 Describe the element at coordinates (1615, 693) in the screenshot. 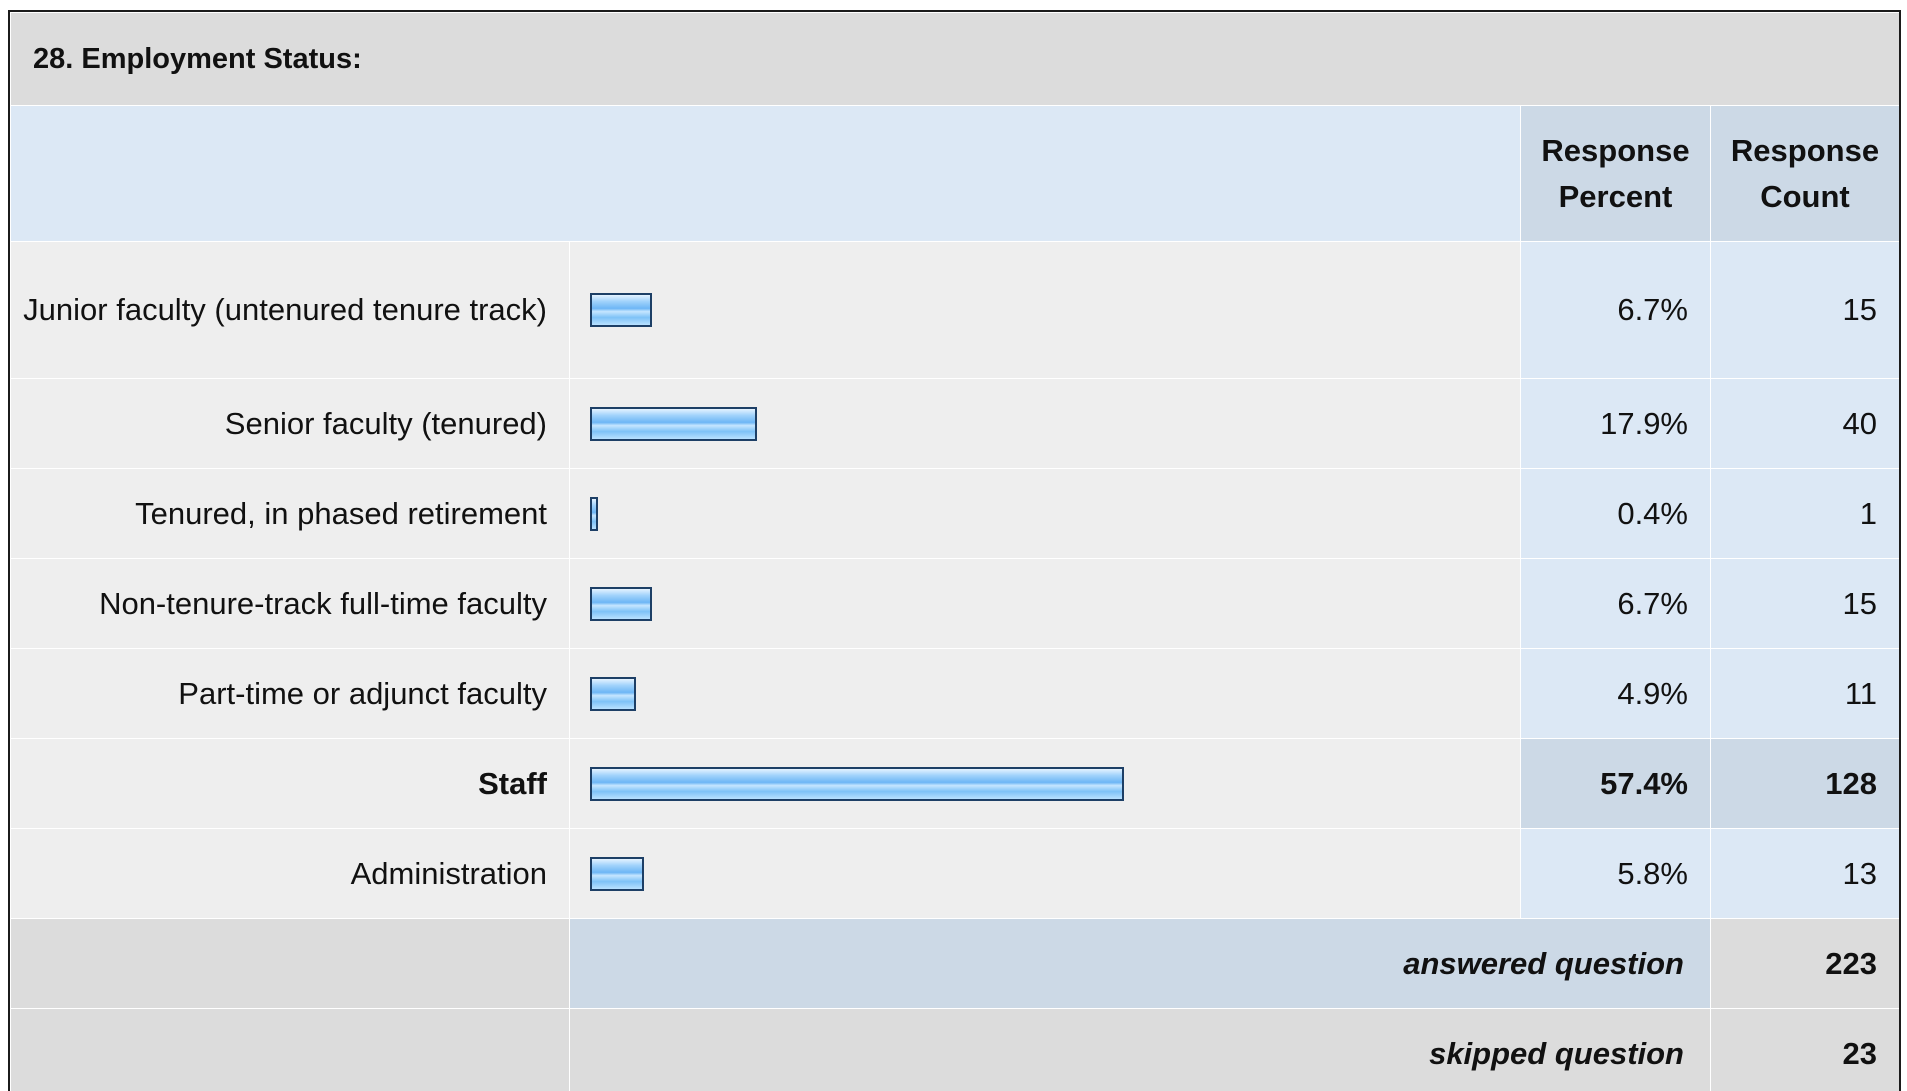

I see `response-percent-value: 4.9%` at that location.